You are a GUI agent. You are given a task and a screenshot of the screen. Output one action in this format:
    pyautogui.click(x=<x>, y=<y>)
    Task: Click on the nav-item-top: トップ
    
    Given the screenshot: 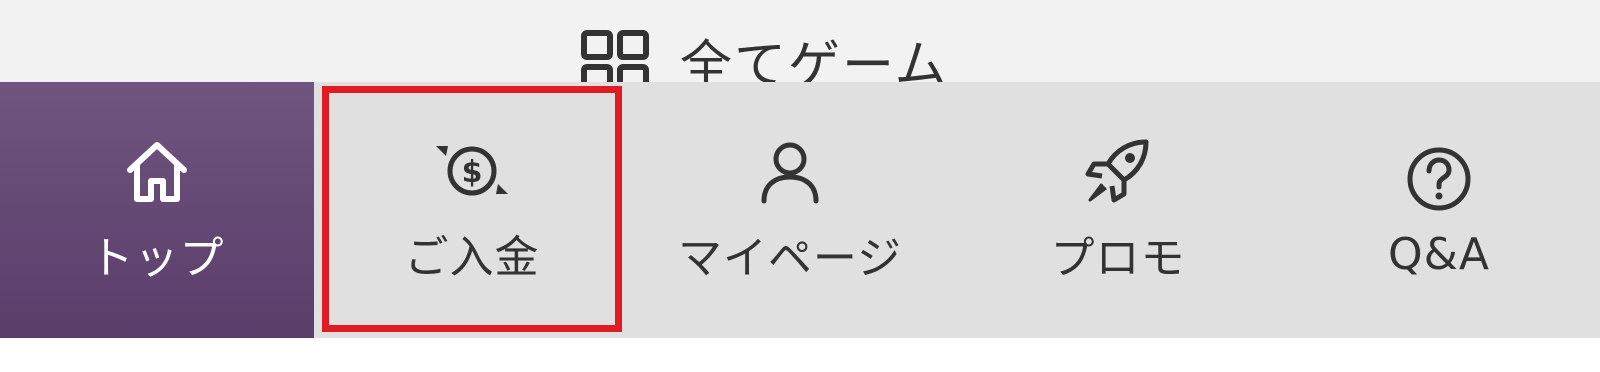 What is the action you would take?
    pyautogui.click(x=157, y=210)
    